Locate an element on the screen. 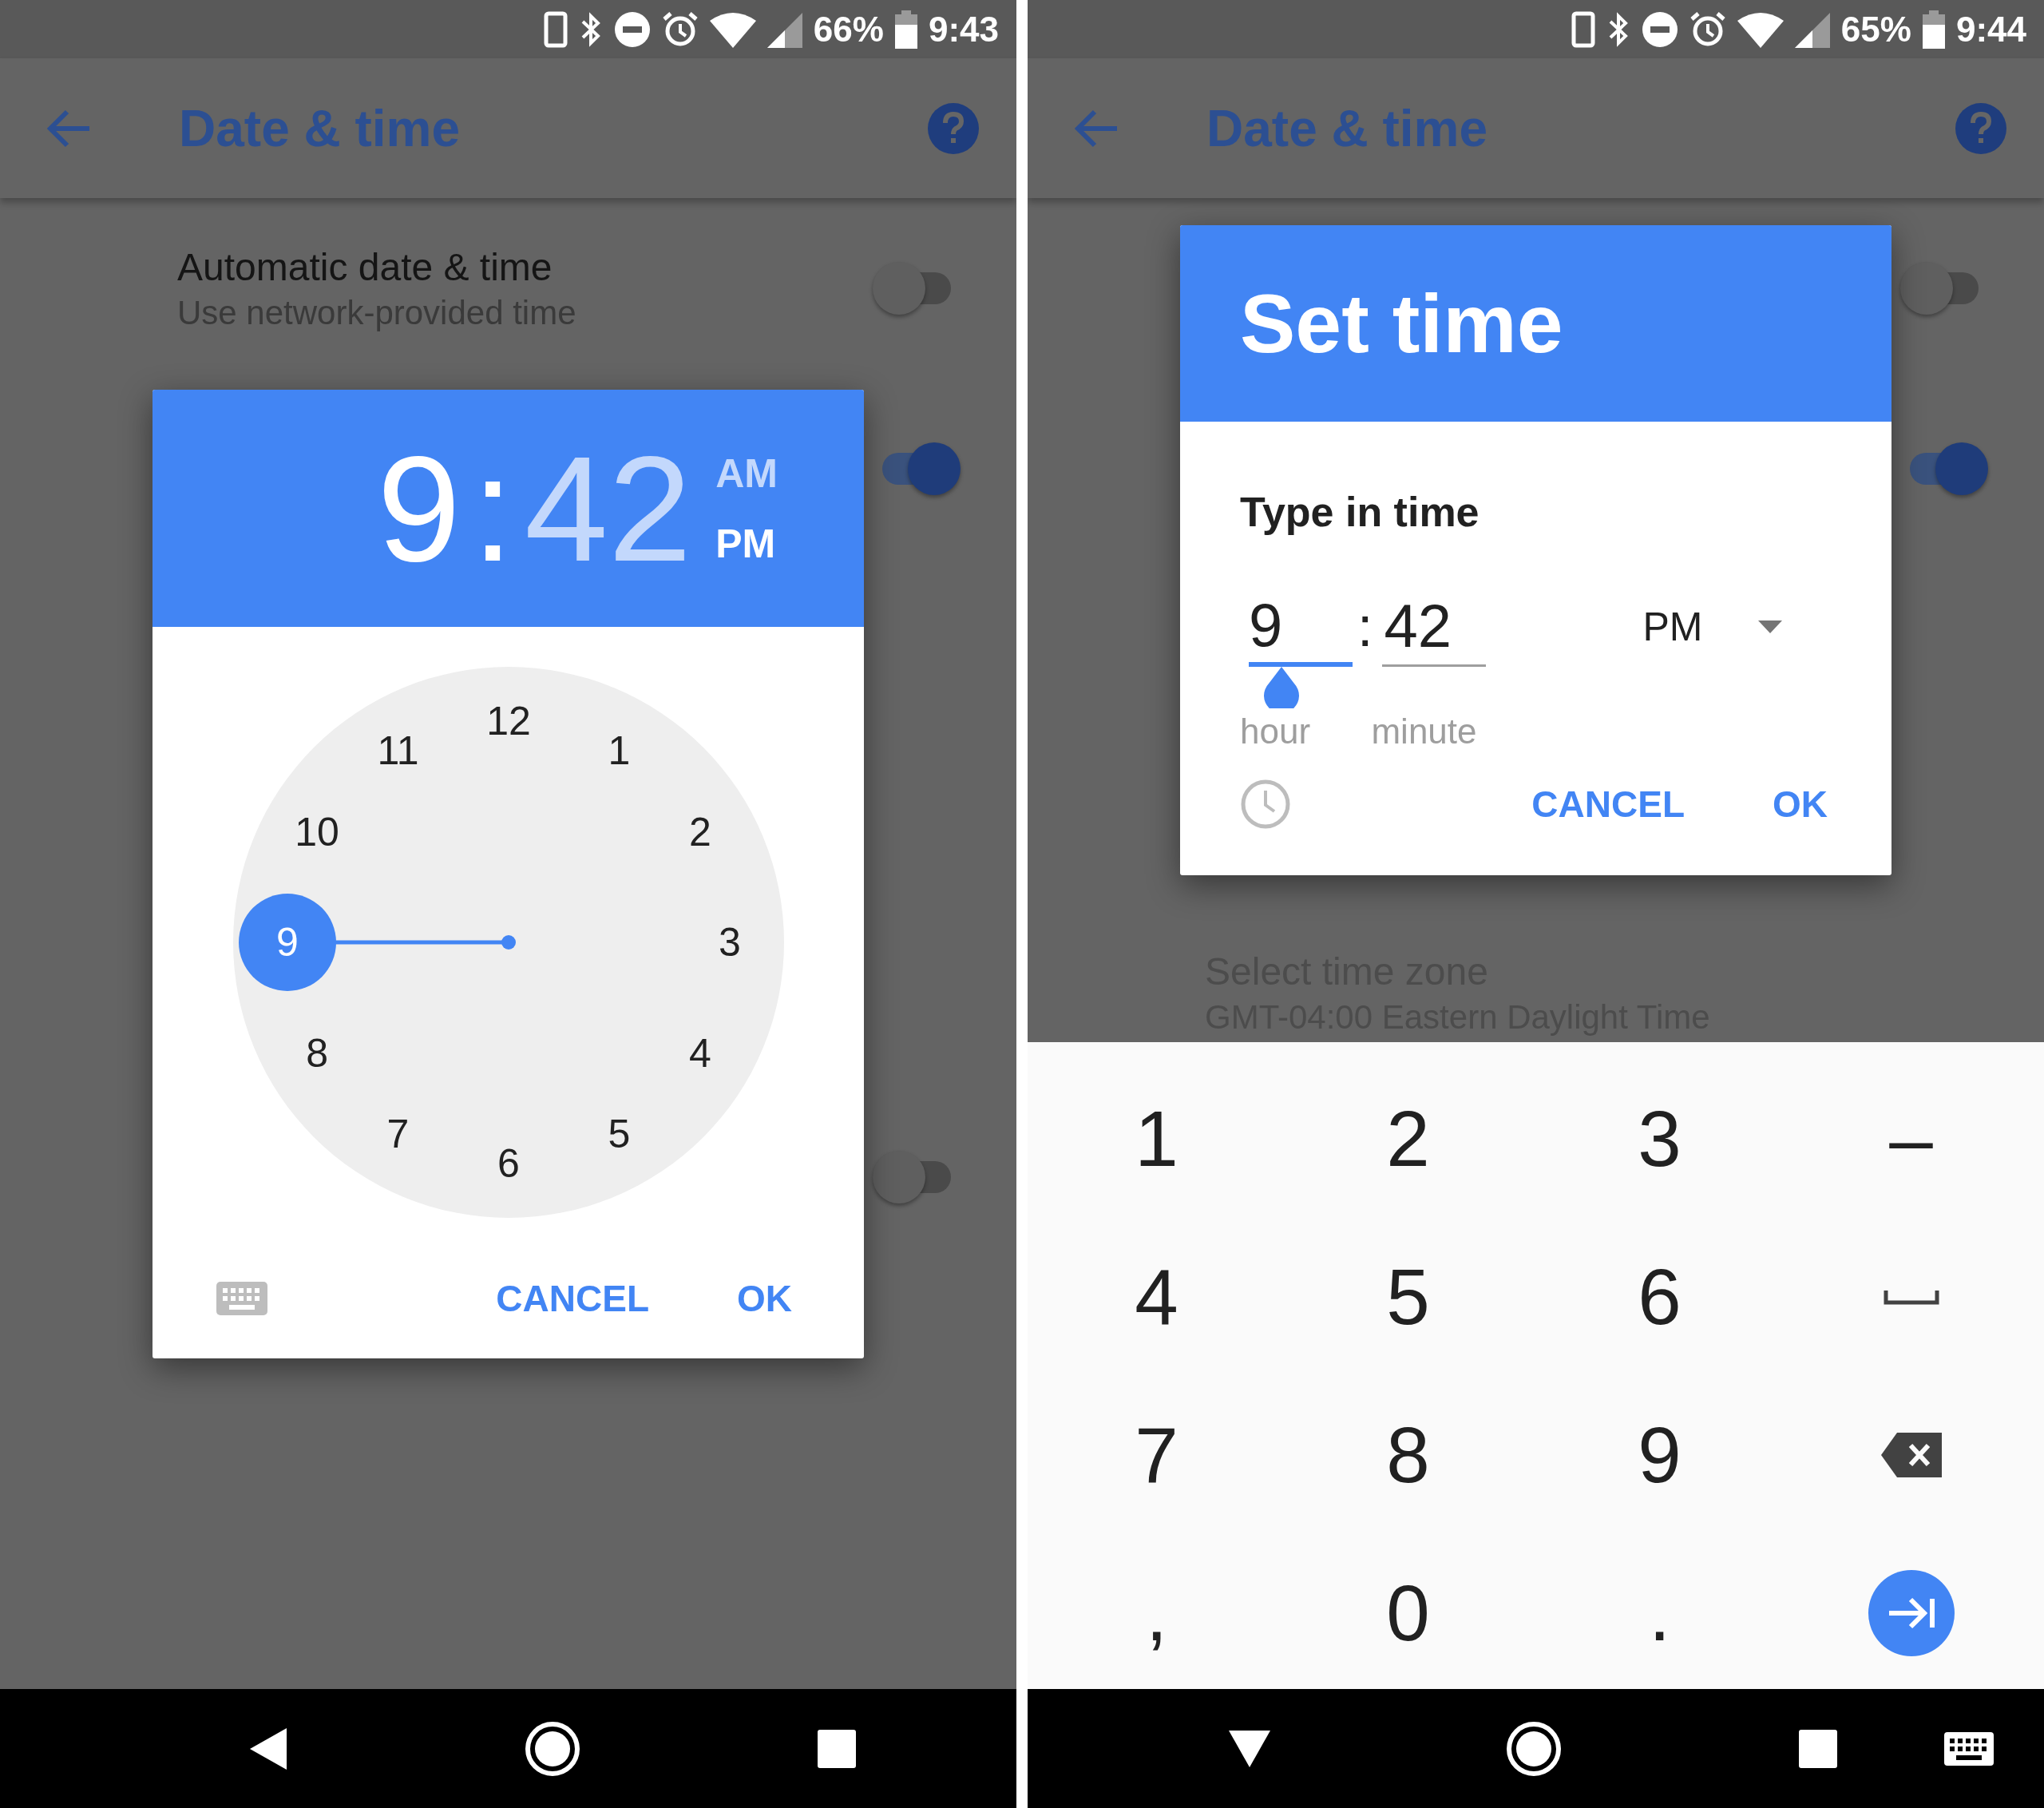  keyboard-key: – is located at coordinates (1911, 1138).